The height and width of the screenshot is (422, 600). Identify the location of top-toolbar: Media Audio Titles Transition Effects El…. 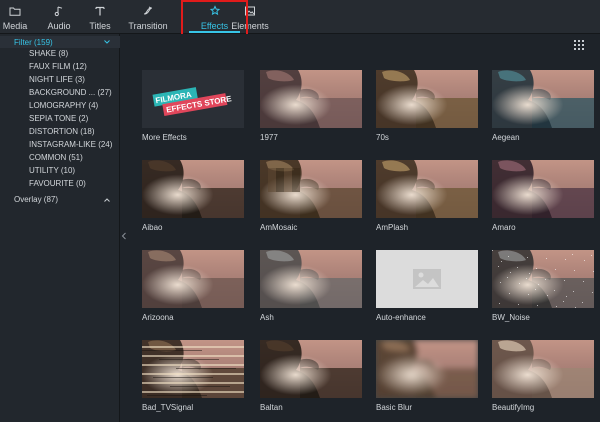
(300, 20).